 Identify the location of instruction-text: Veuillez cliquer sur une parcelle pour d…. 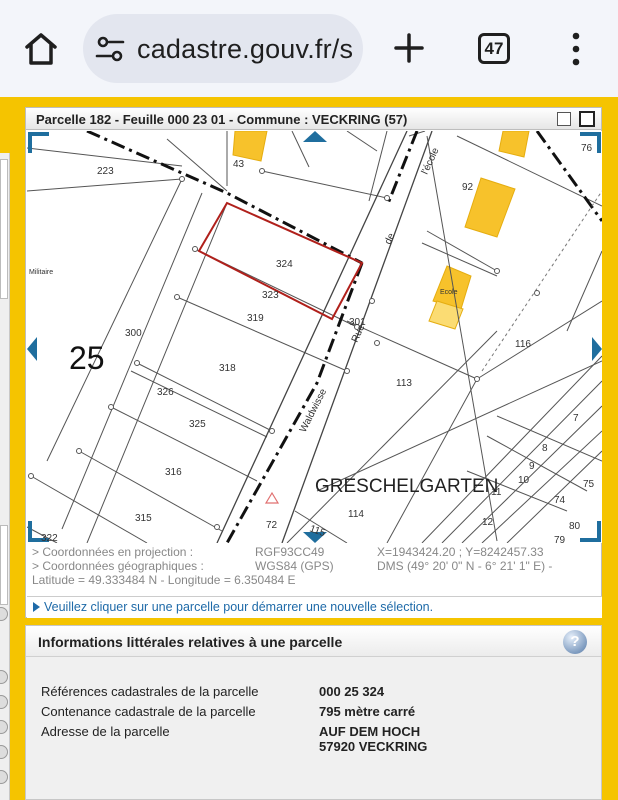
(233, 607).